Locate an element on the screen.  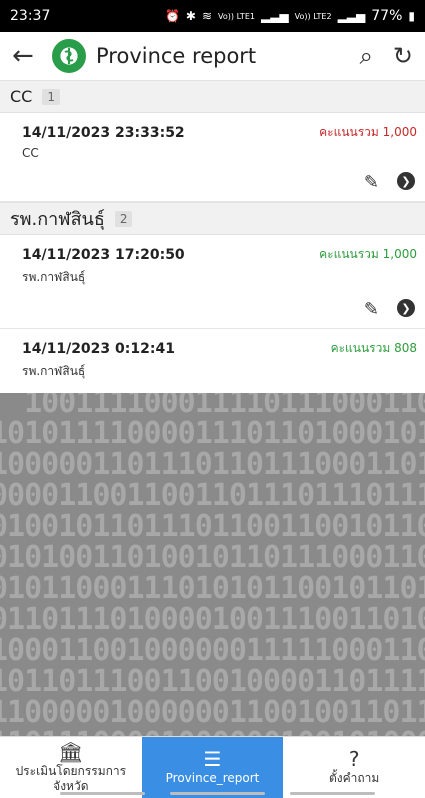
bank-icon: 🏛 is located at coordinates (71, 751).